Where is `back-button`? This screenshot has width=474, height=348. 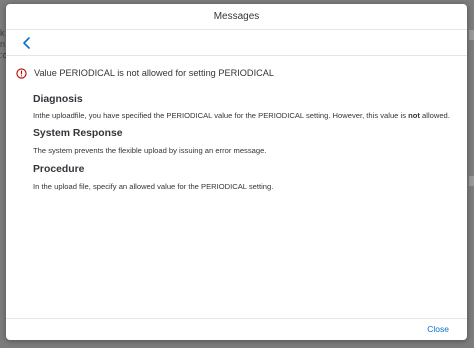
back-button is located at coordinates (27, 43).